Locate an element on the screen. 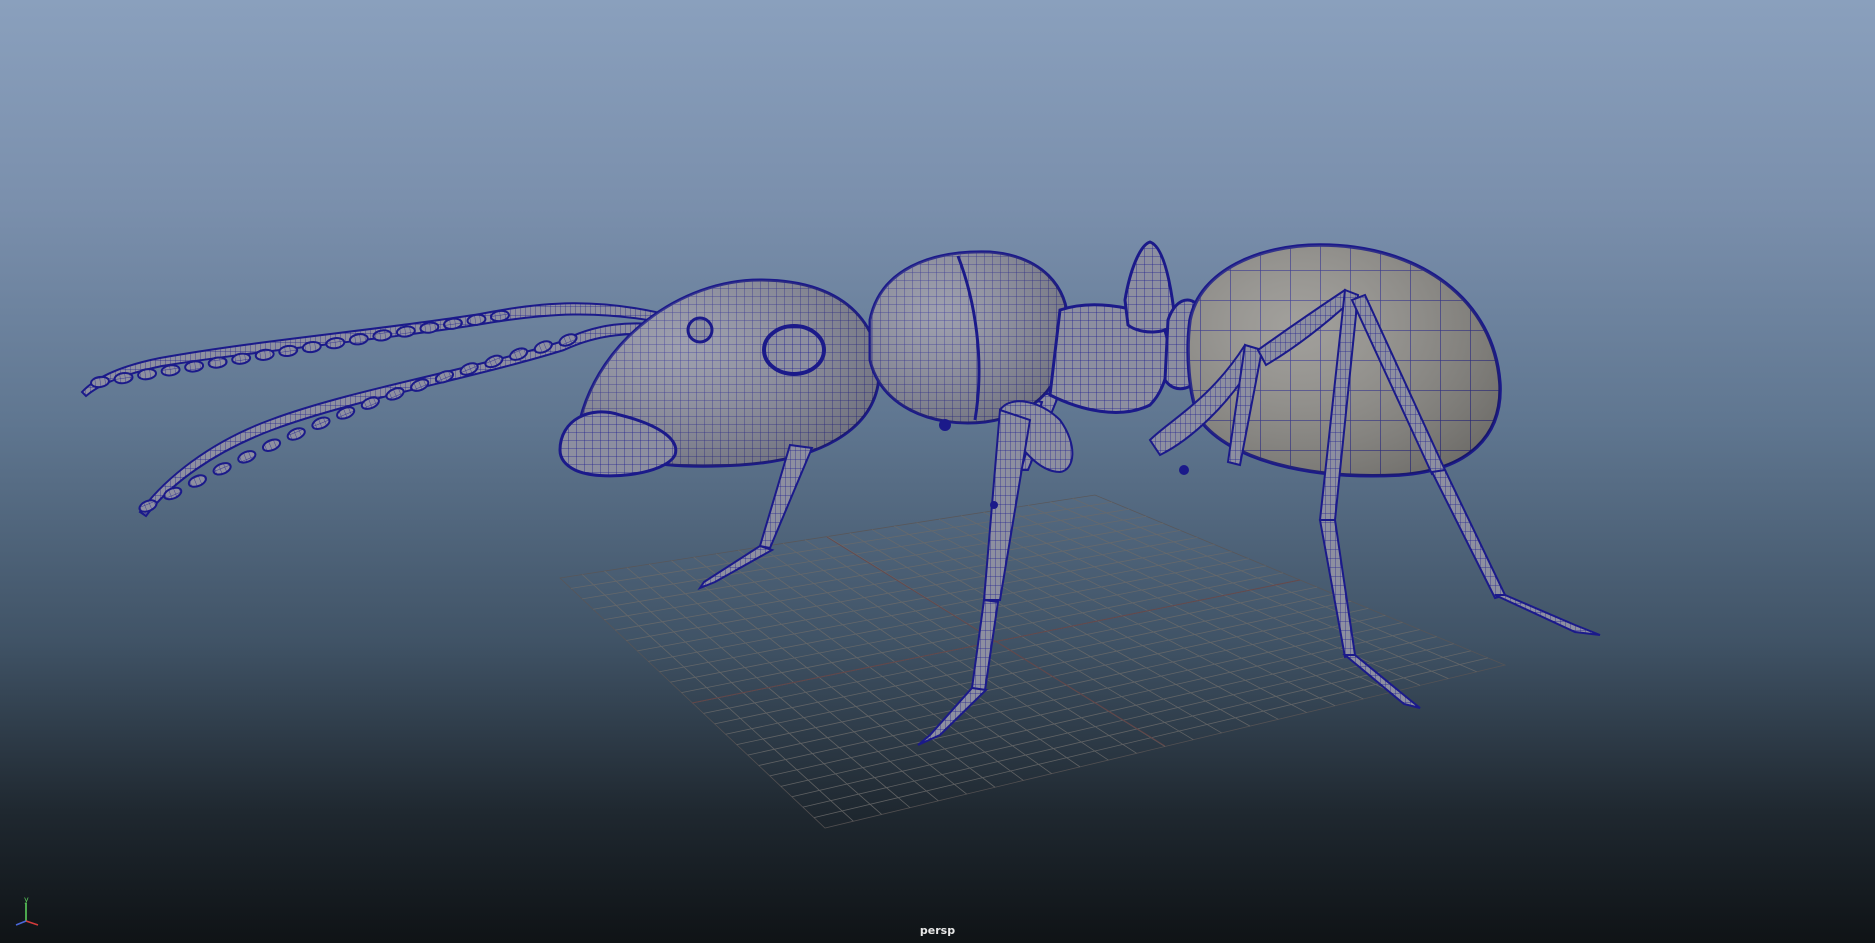 Image resolution: width=1875 pixels, height=943 pixels. middle-leg is located at coordinates (995, 573).